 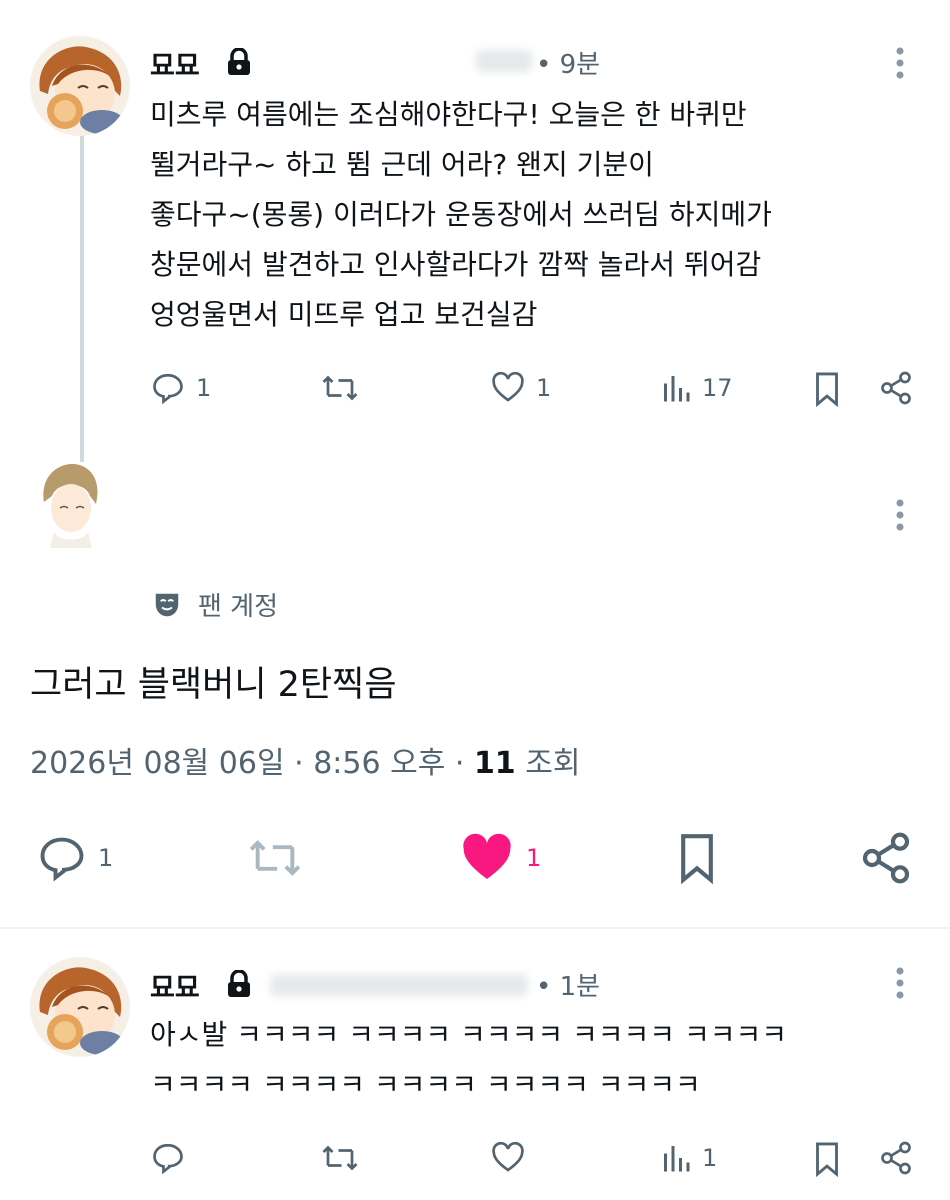 What do you see at coordinates (238, 607) in the screenshot?
I see `fan-account-text: 팬 계정` at bounding box center [238, 607].